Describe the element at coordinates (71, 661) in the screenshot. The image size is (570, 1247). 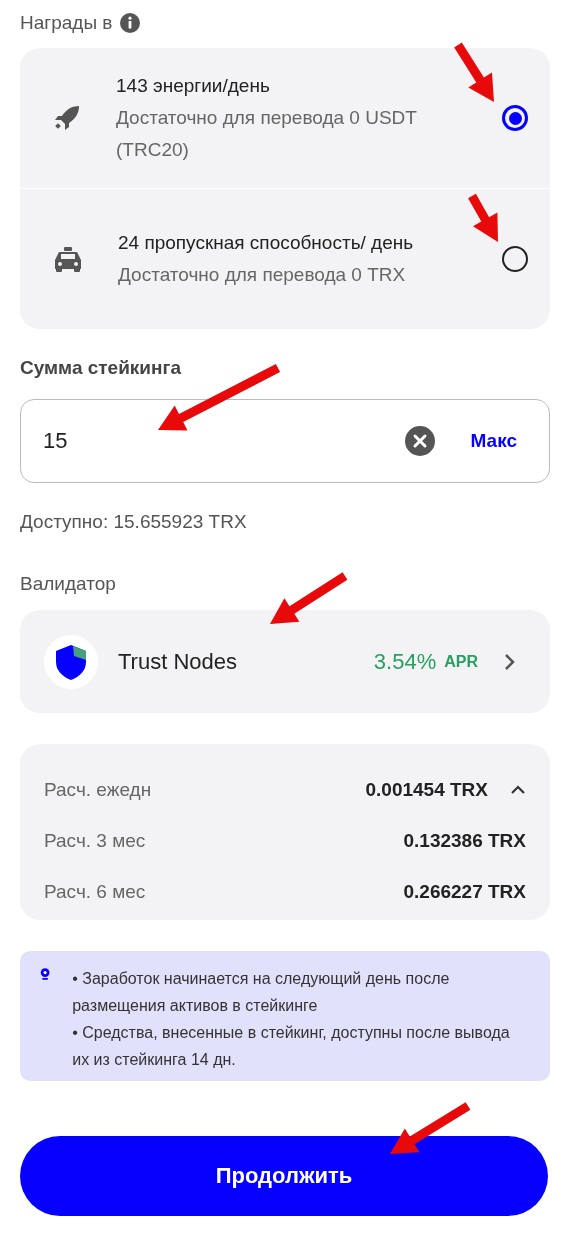
I see `shield-icon` at that location.